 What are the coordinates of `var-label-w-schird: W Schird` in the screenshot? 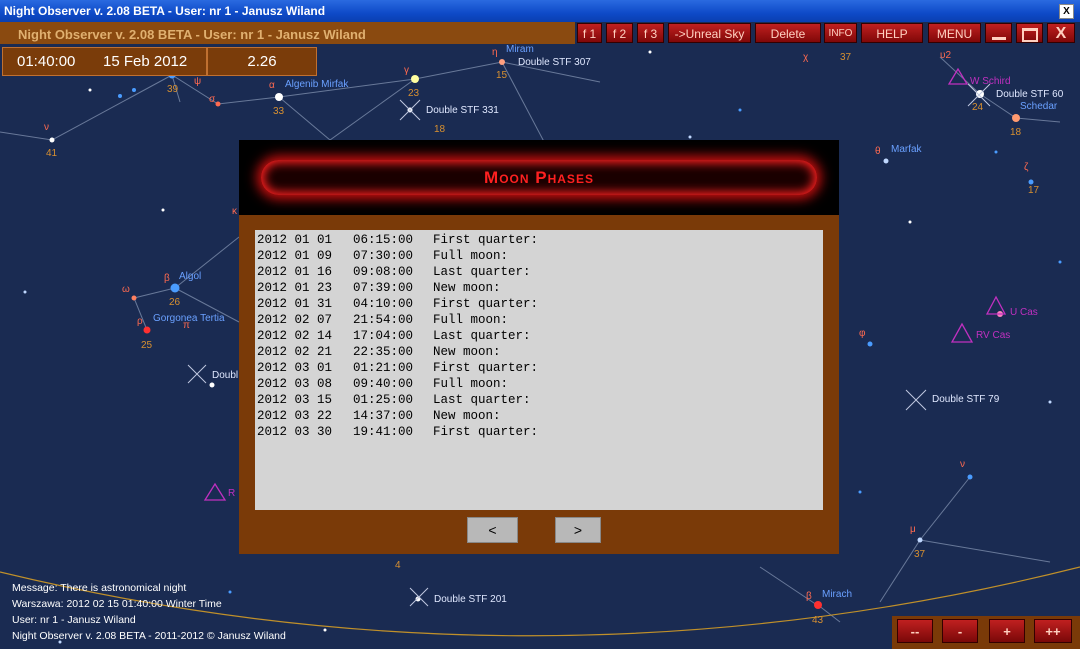 It's located at (990, 81).